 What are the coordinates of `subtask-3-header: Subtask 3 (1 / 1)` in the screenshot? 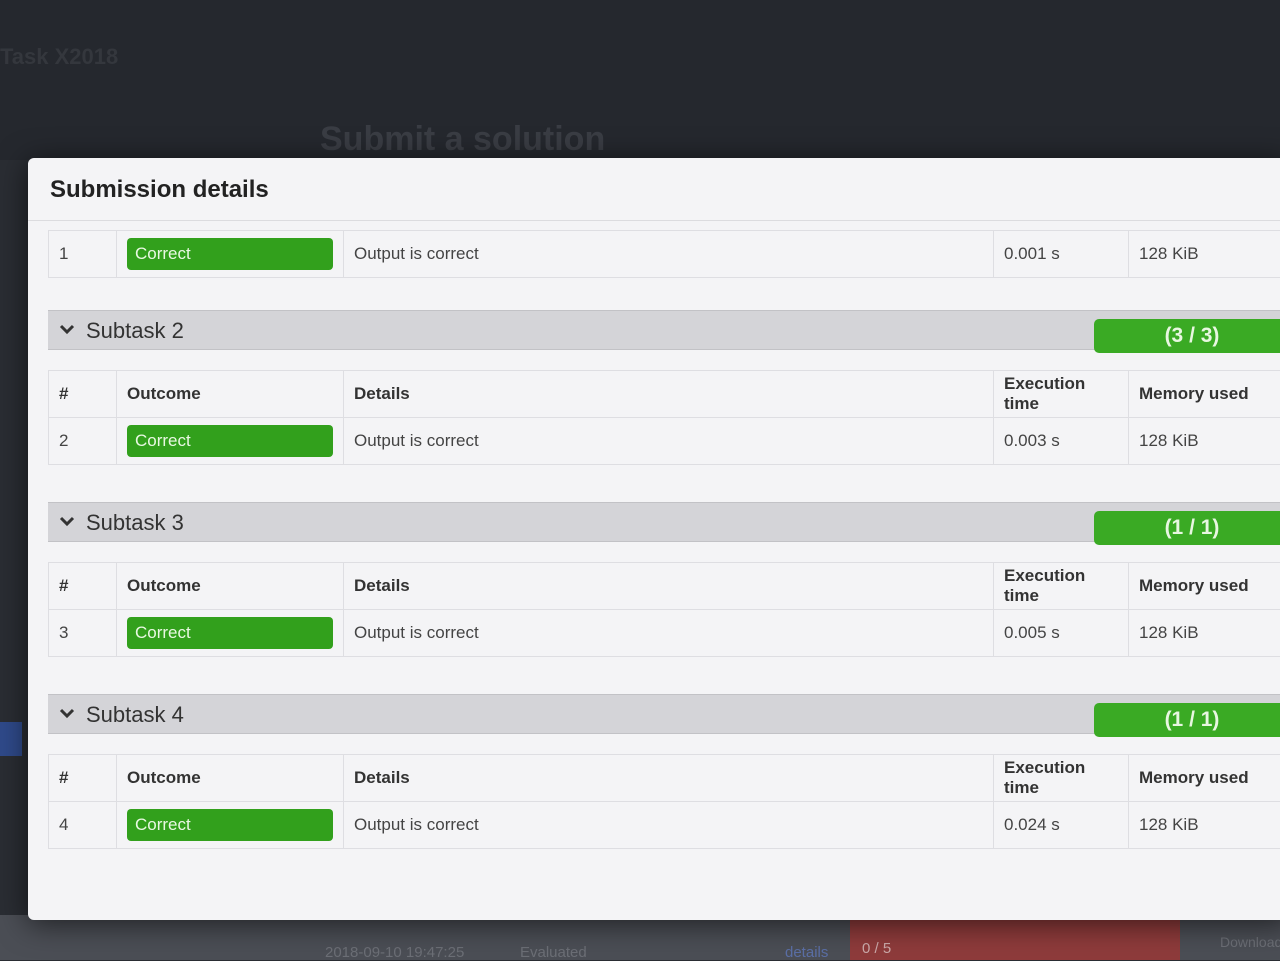 It's located at (664, 522).